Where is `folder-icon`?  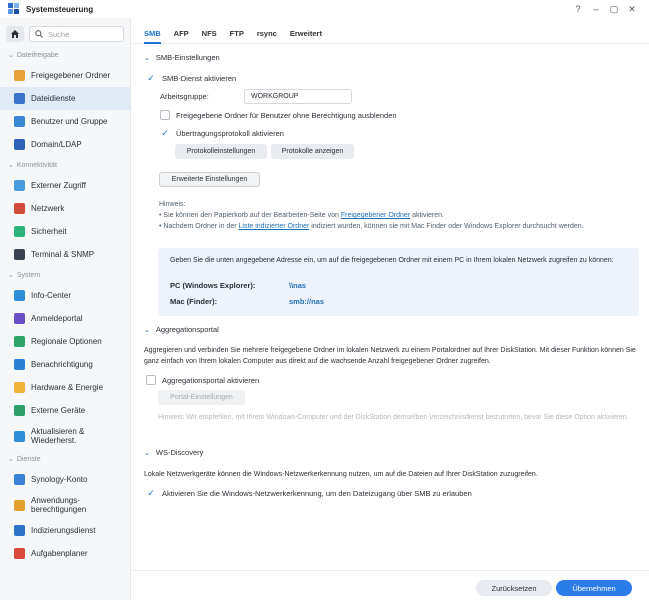
folder-icon is located at coordinates (19, 75).